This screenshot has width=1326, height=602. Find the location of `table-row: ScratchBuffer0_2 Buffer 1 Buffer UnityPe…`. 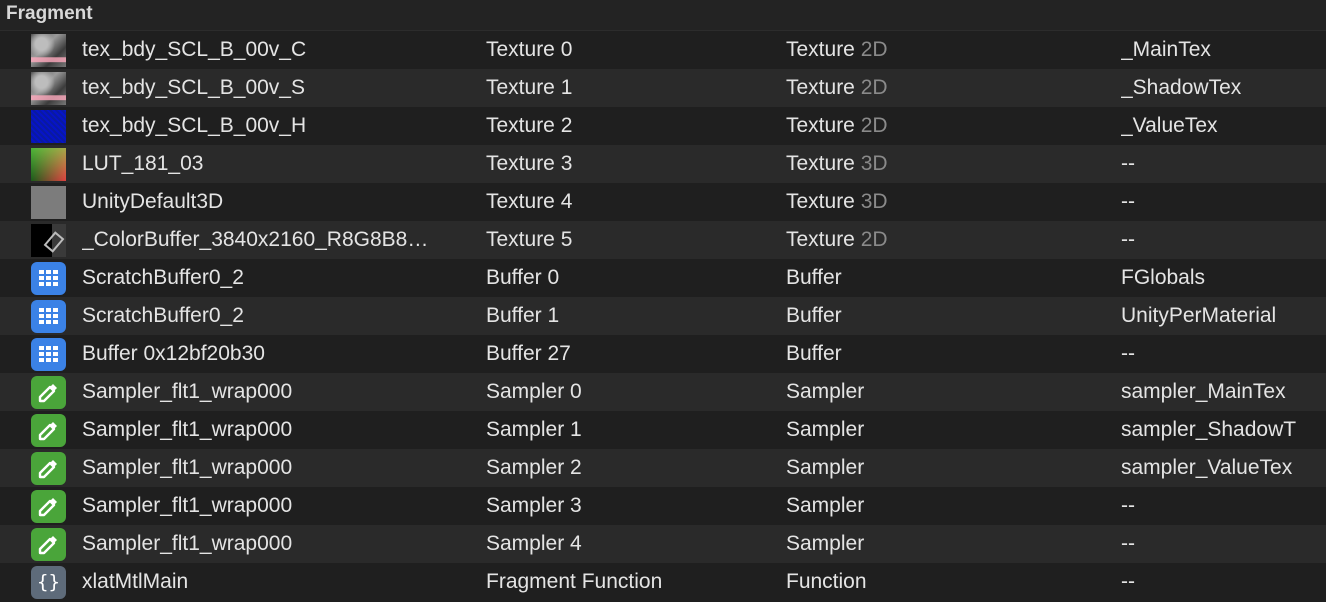

table-row: ScratchBuffer0_2 Buffer 1 Buffer UnityPe… is located at coordinates (663, 316).